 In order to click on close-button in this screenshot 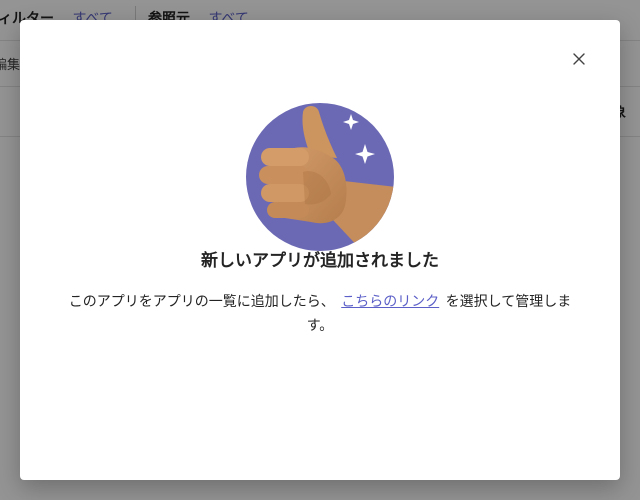, I will do `click(579, 59)`.